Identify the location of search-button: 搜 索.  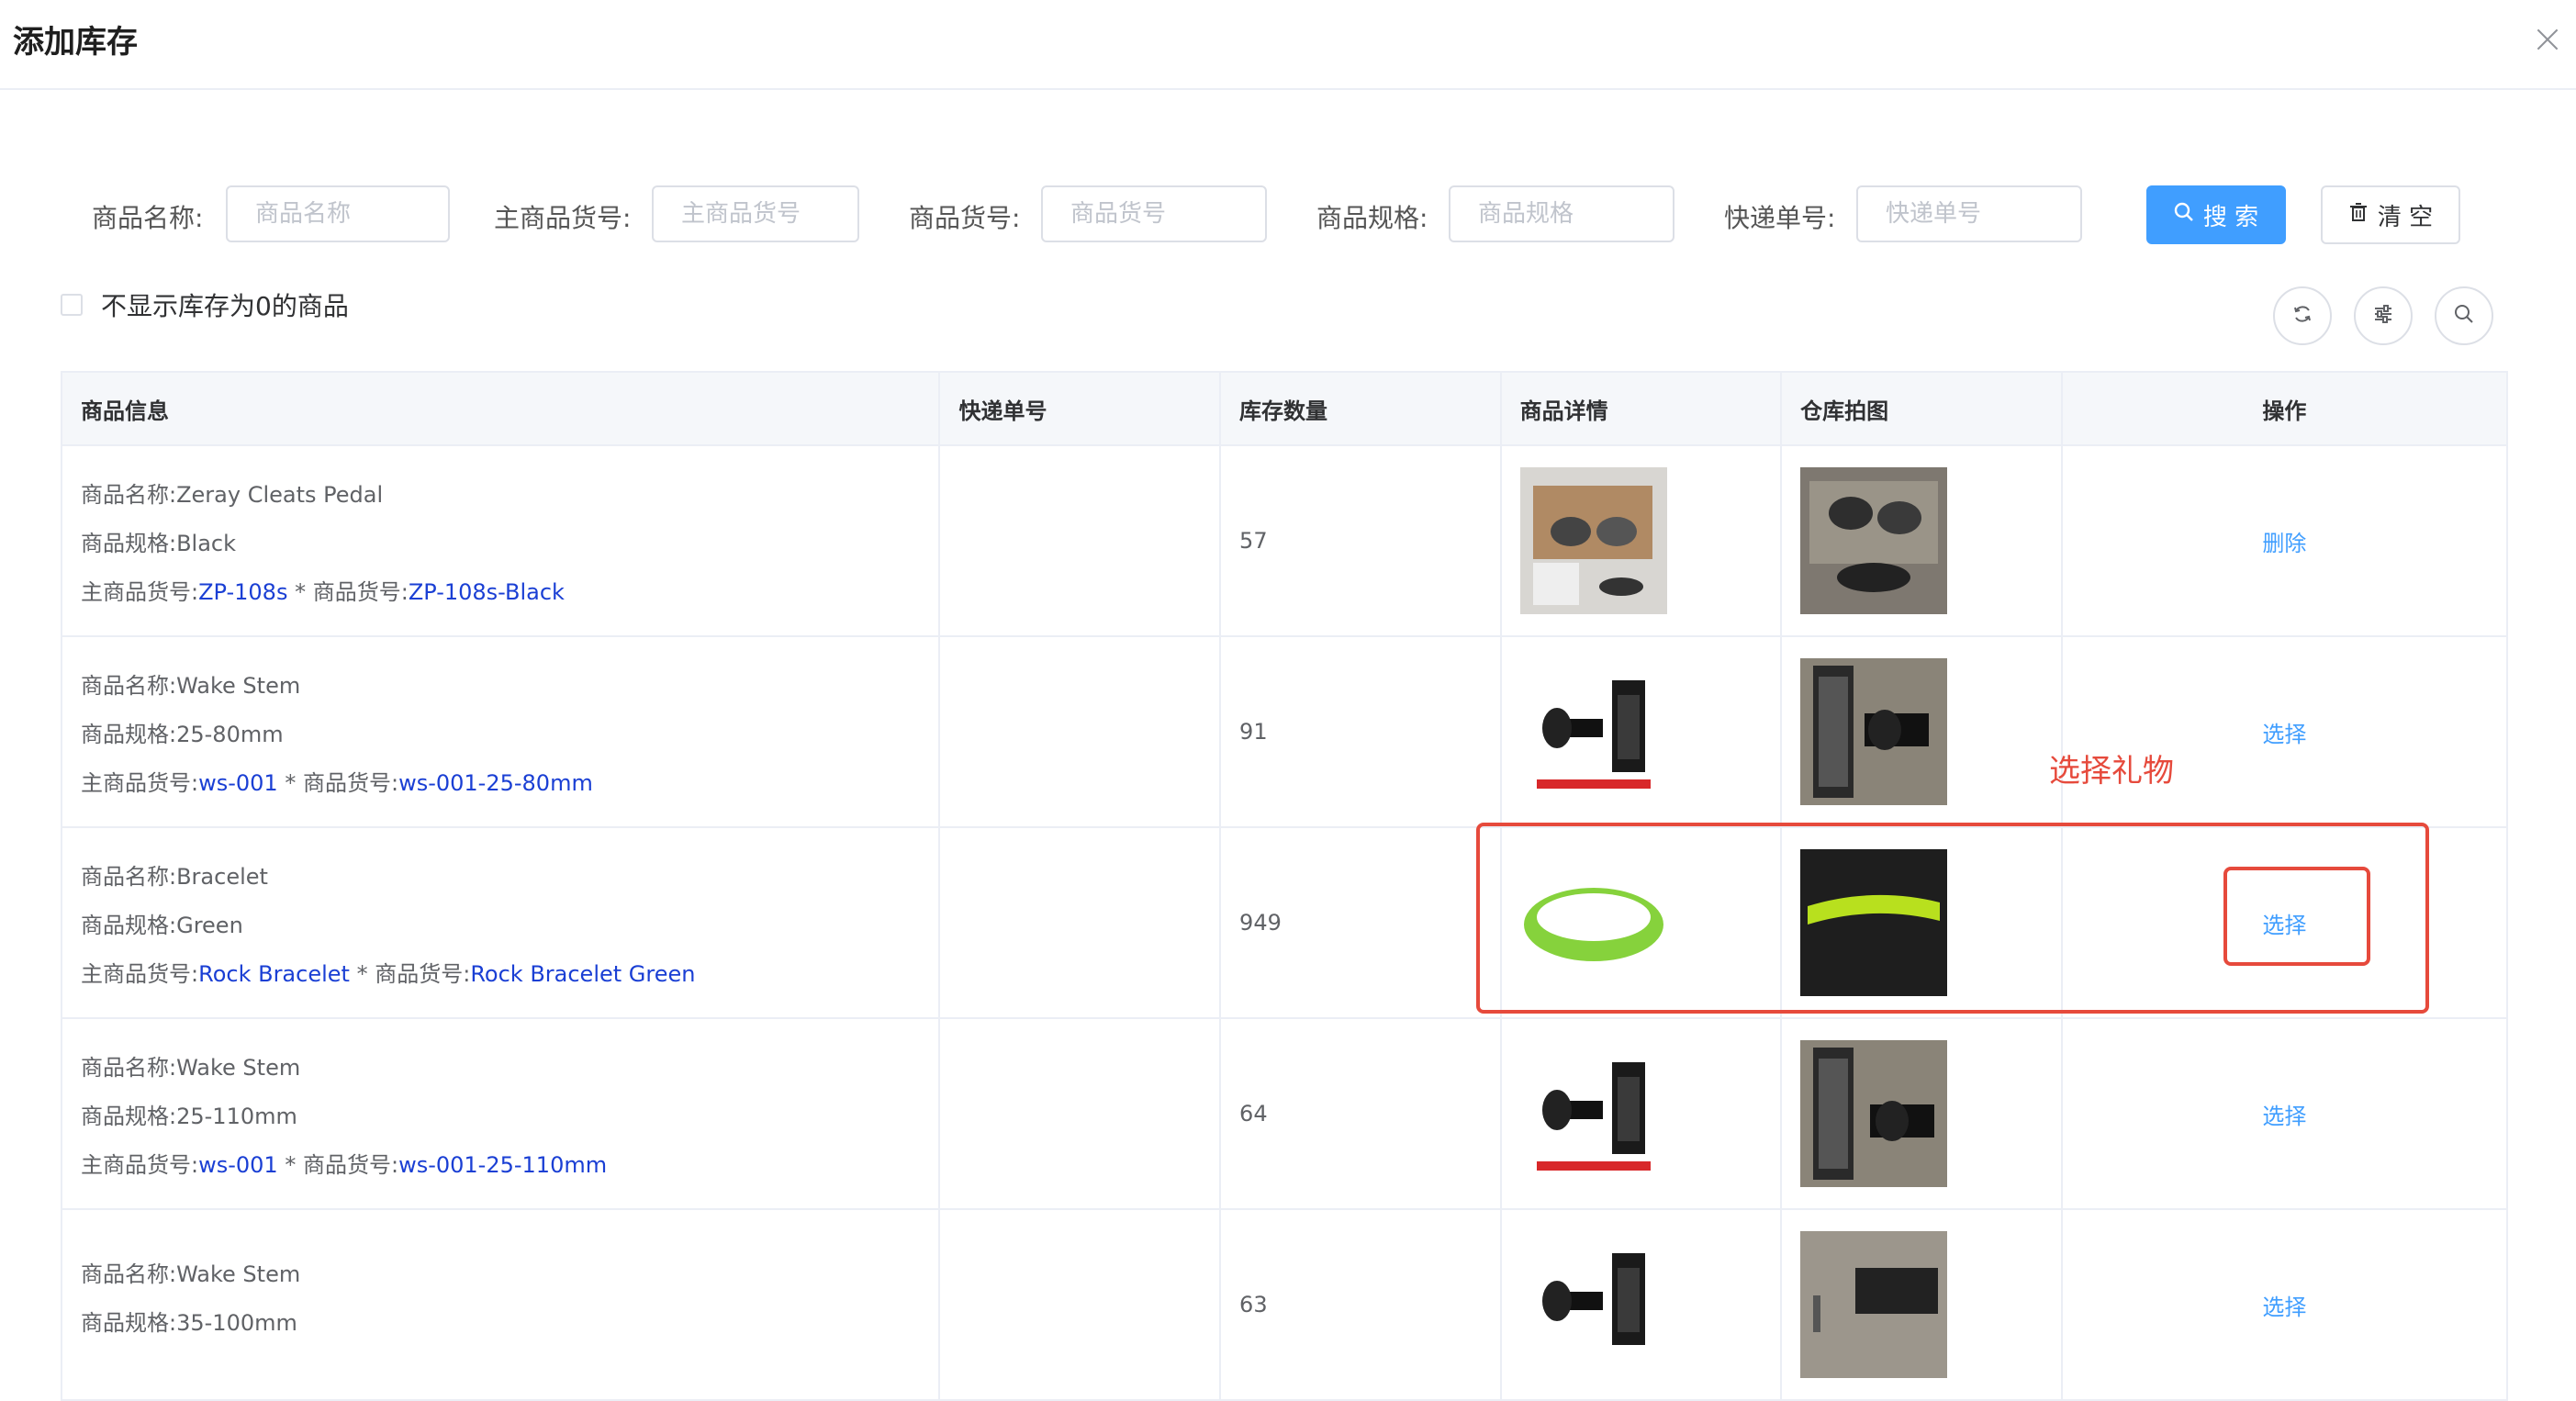
(2216, 214).